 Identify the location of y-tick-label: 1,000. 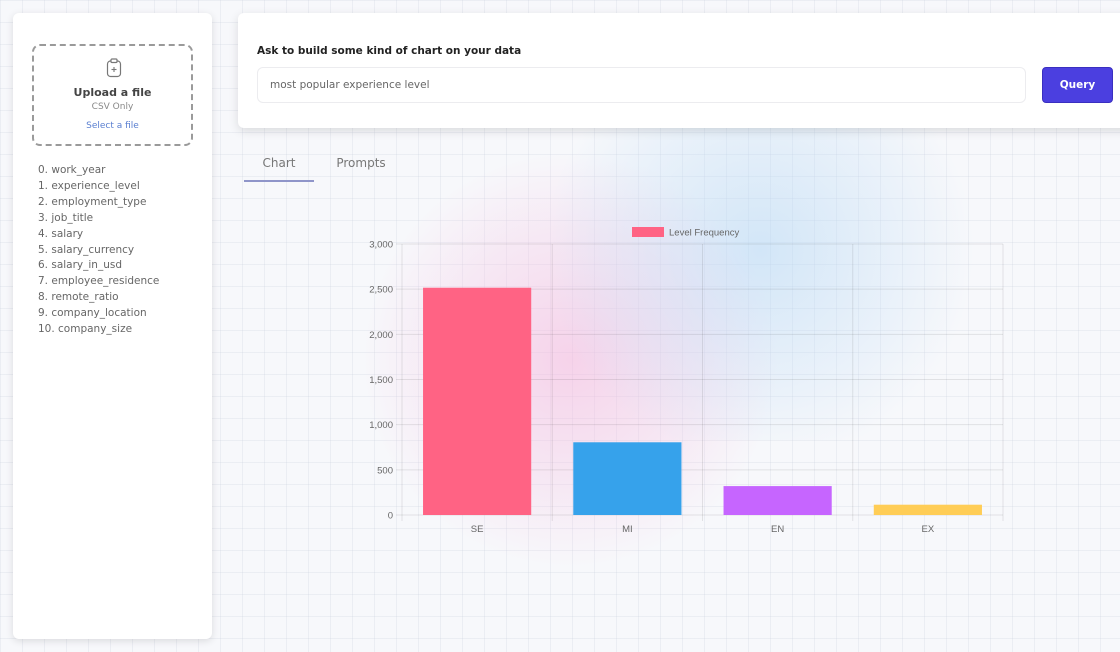
(381, 425).